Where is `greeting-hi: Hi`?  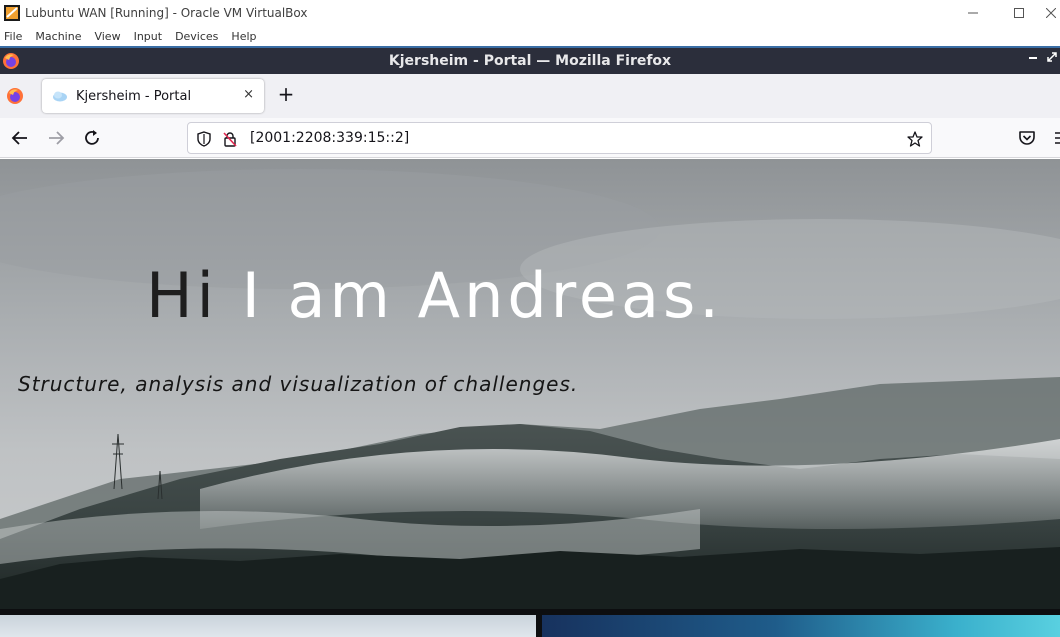 greeting-hi: Hi is located at coordinates (182, 295).